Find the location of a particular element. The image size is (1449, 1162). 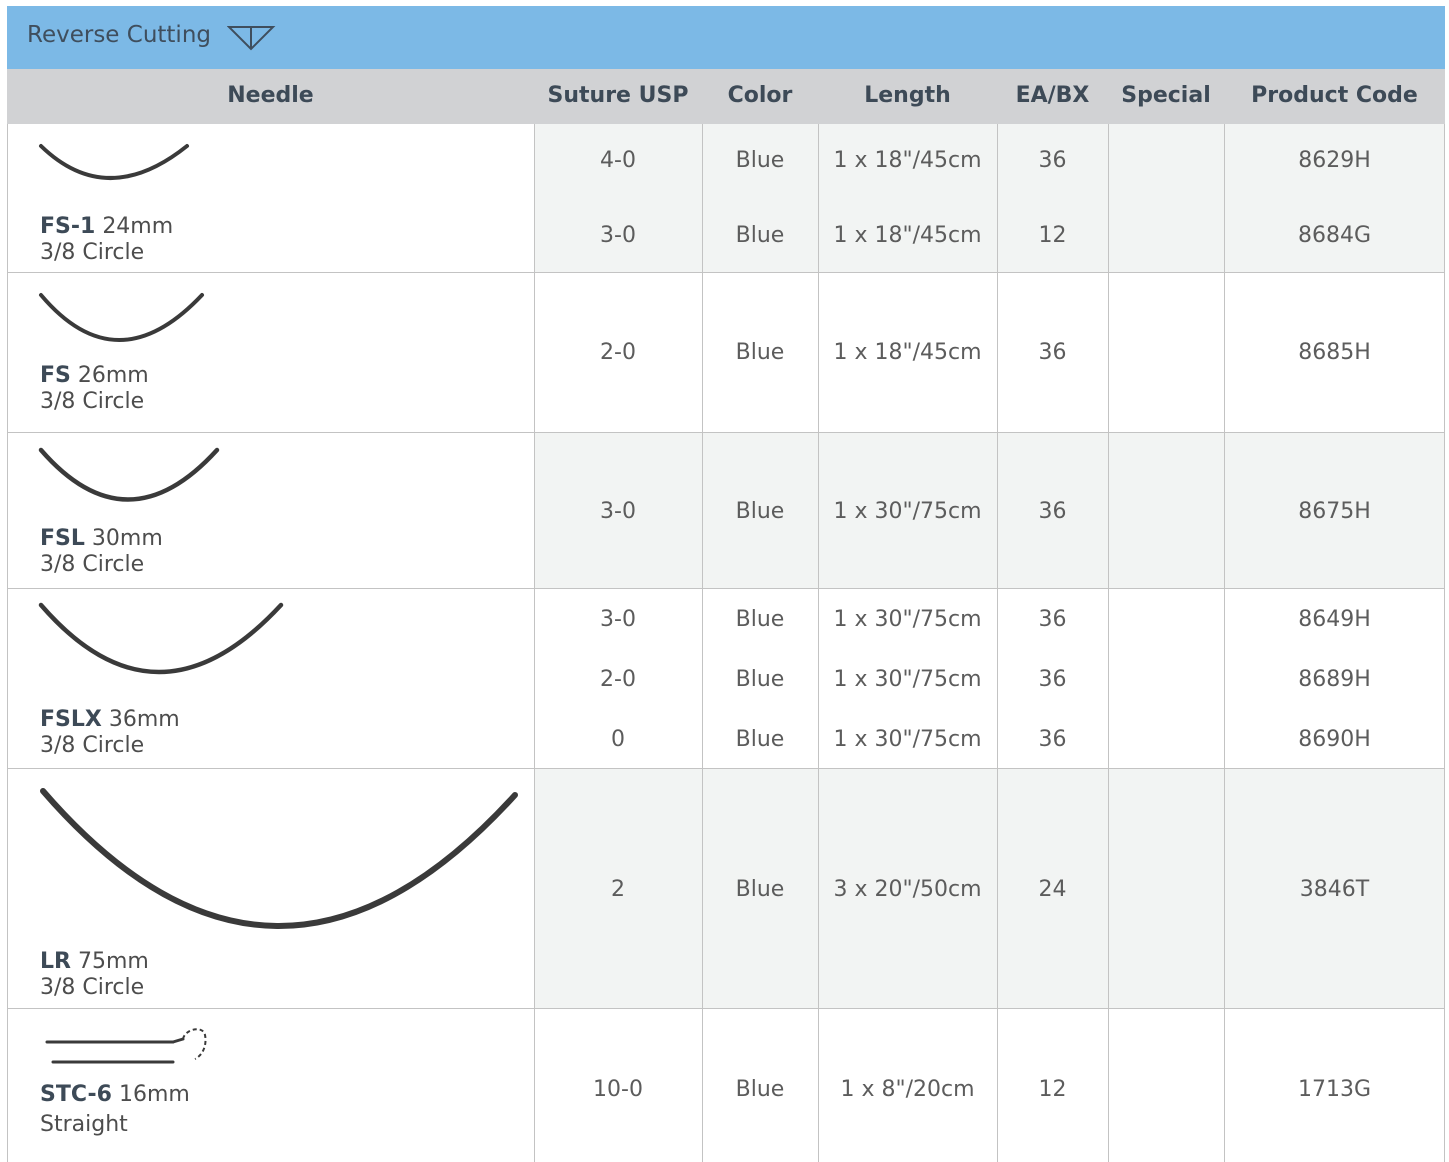

section-title: Reverse Cutting is located at coordinates (119, 35).